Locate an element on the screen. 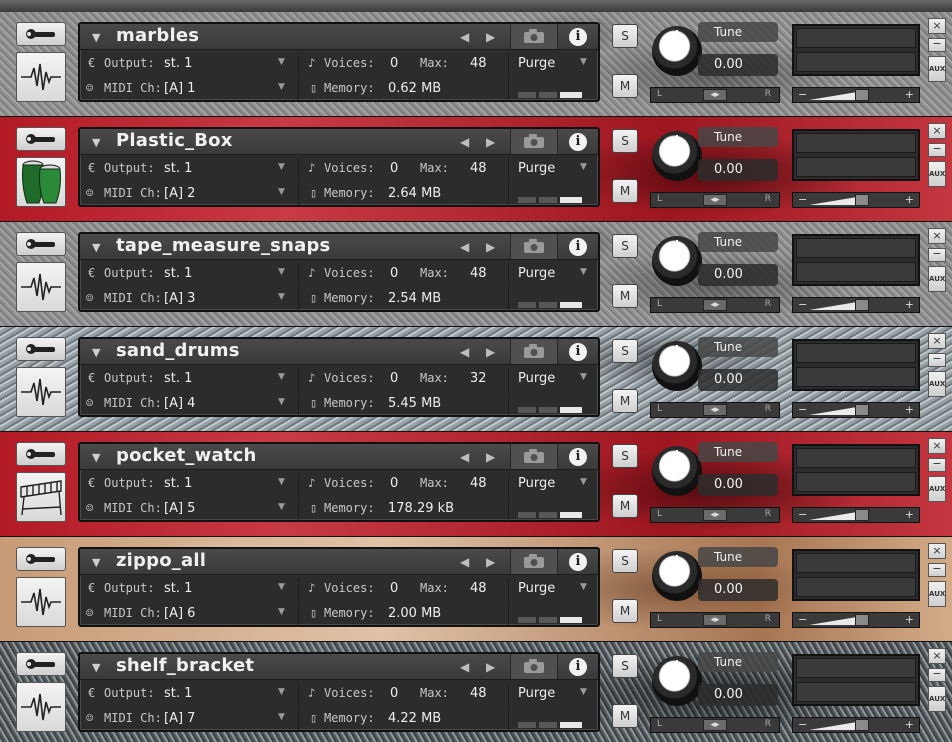  instrument-name-bar: ▼ Plastic_Box ◀ ▶ i is located at coordinates (339, 142).